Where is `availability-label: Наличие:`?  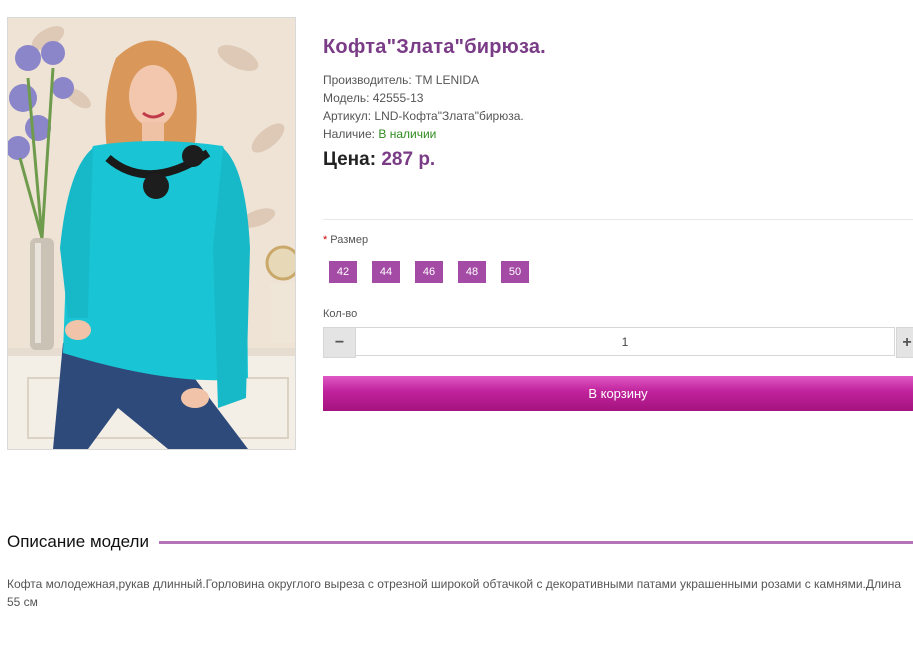
availability-label: Наличие: is located at coordinates (349, 134).